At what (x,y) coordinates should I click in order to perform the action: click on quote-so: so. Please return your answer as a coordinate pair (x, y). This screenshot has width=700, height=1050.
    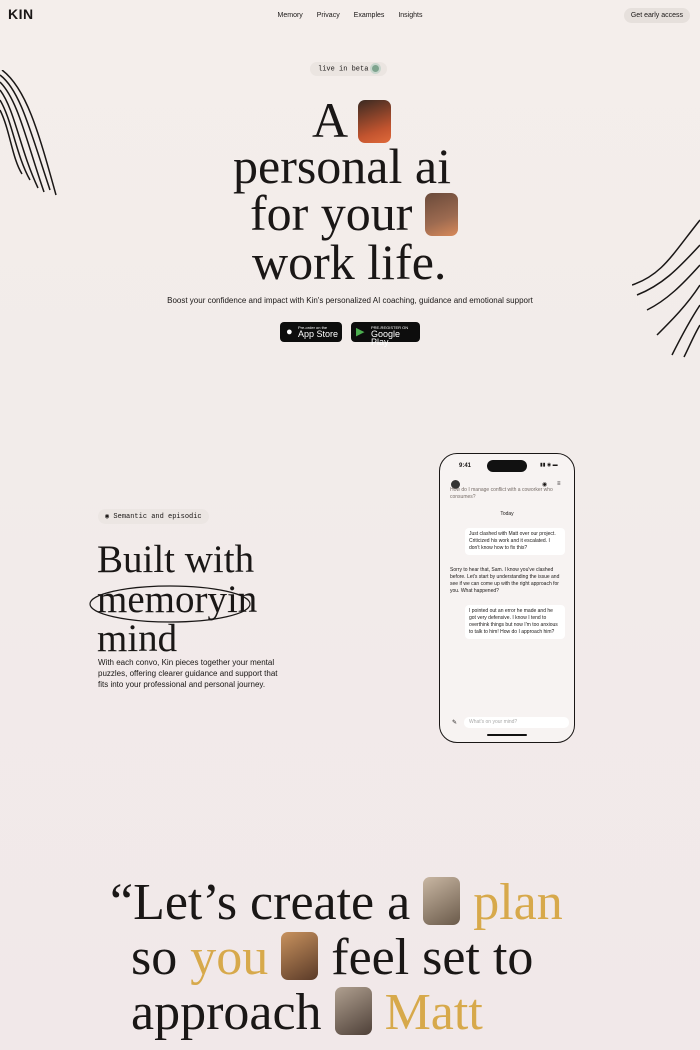
    Looking at the image, I should click on (154, 957).